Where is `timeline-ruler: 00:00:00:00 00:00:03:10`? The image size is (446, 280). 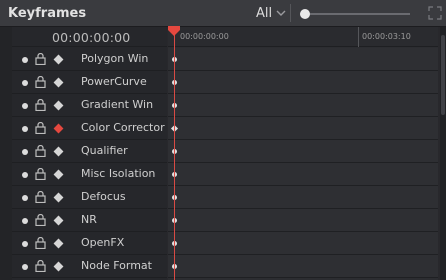 timeline-ruler: 00:00:00:00 00:00:03:10 is located at coordinates (303, 37).